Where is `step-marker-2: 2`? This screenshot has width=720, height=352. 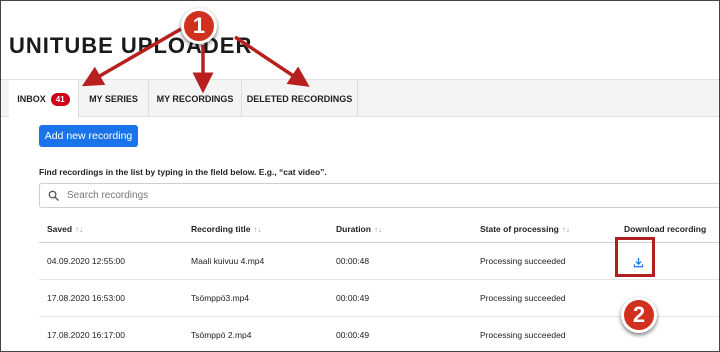 step-marker-2: 2 is located at coordinates (639, 315).